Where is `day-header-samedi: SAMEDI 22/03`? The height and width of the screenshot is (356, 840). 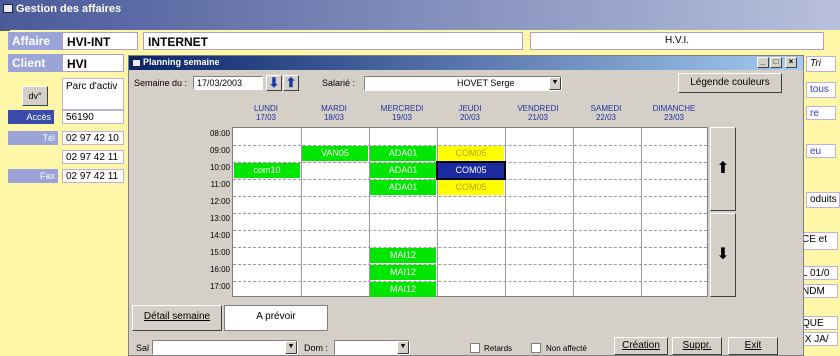 day-header-samedi: SAMEDI 22/03 is located at coordinates (606, 113).